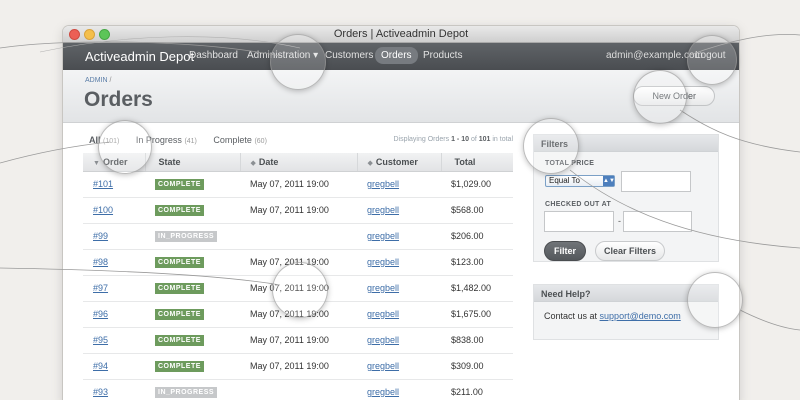 This screenshot has height=400, width=800. I want to click on table-row: #93 IN_PROGRESS gregbell $211.00, so click(298, 389).